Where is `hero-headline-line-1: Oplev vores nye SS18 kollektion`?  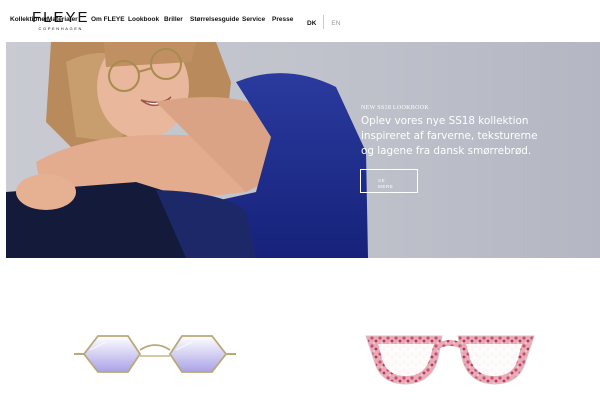 hero-headline-line-1: Oplev vores nye SS18 kollektion is located at coordinates (445, 121).